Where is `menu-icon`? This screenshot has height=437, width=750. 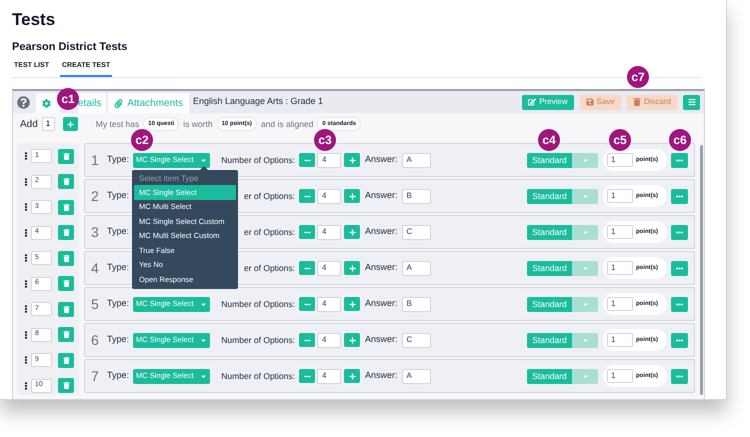 menu-icon is located at coordinates (692, 102).